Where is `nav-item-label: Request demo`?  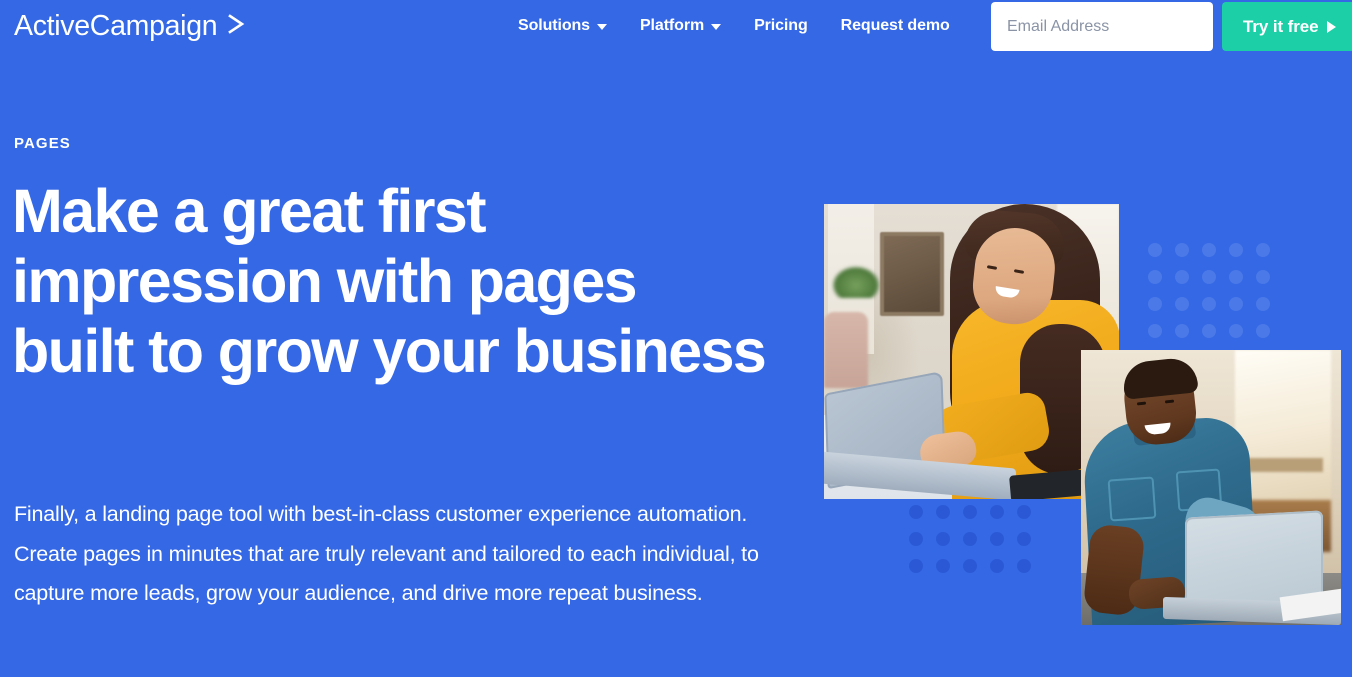 nav-item-label: Request demo is located at coordinates (895, 25).